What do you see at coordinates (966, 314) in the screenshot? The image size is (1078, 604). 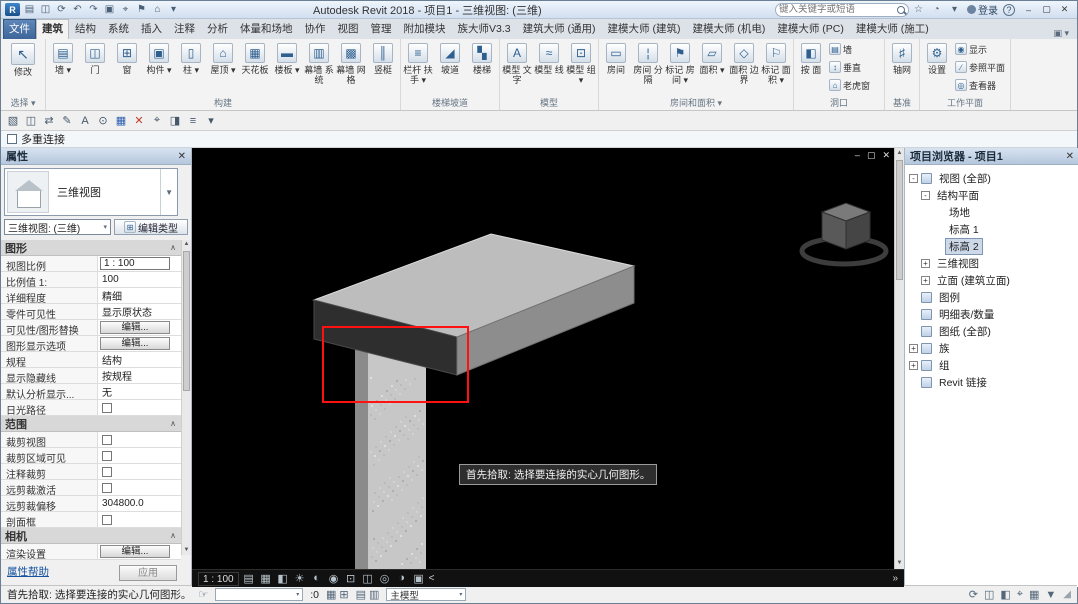 I see `tree-item-label: 明细表/数量` at bounding box center [966, 314].